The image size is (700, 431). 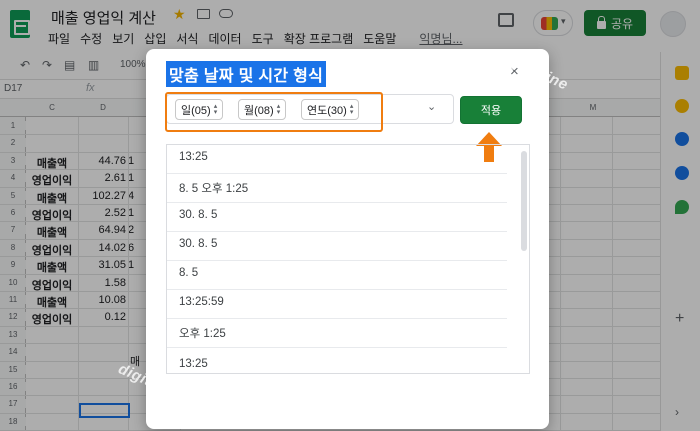 What do you see at coordinates (246, 74) in the screenshot?
I see `dialog-title: 맞춤 날짜 및 시간 형식` at bounding box center [246, 74].